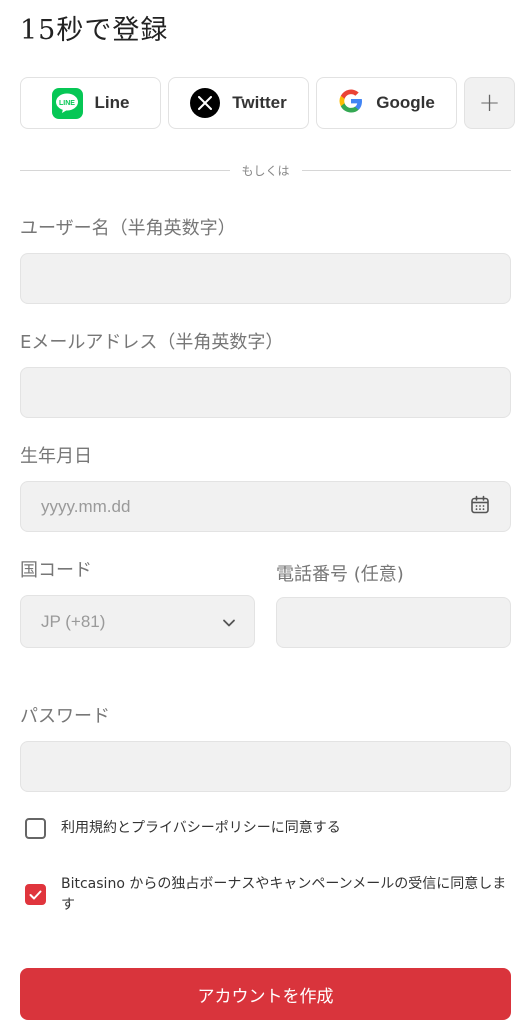 The width and height of the screenshot is (531, 1024). Describe the element at coordinates (94, 30) in the screenshot. I see `page-title: 15秒で登録` at that location.